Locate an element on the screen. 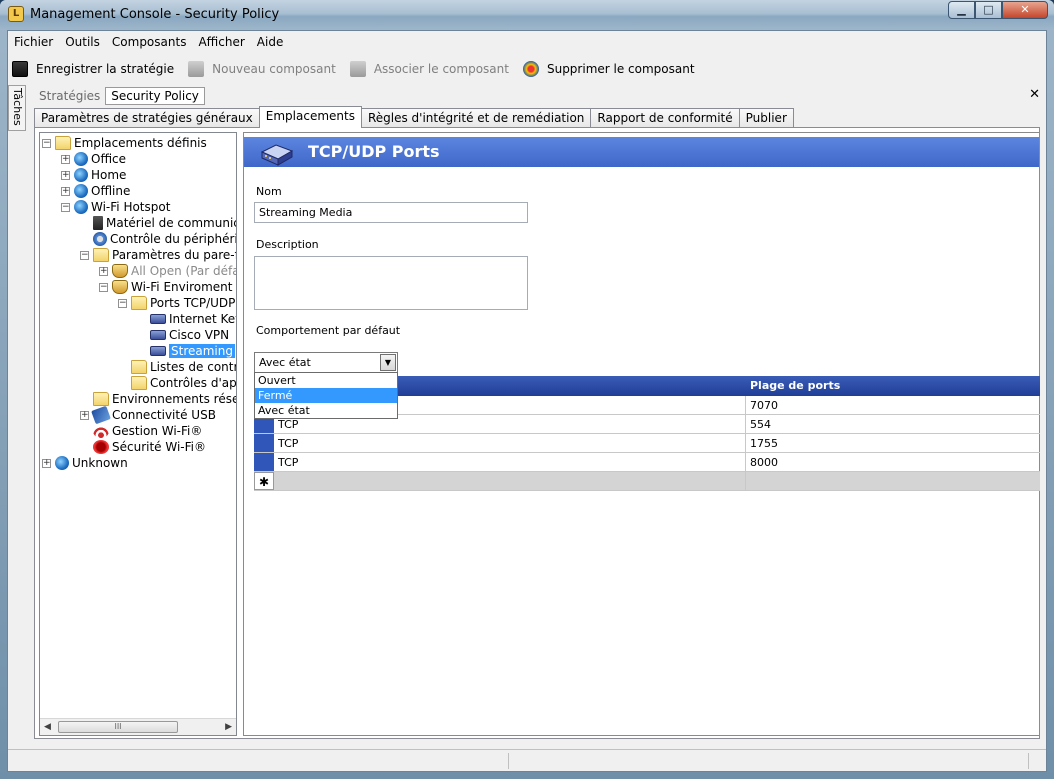 This screenshot has height=779, width=1054. globe-icon is located at coordinates (81, 175).